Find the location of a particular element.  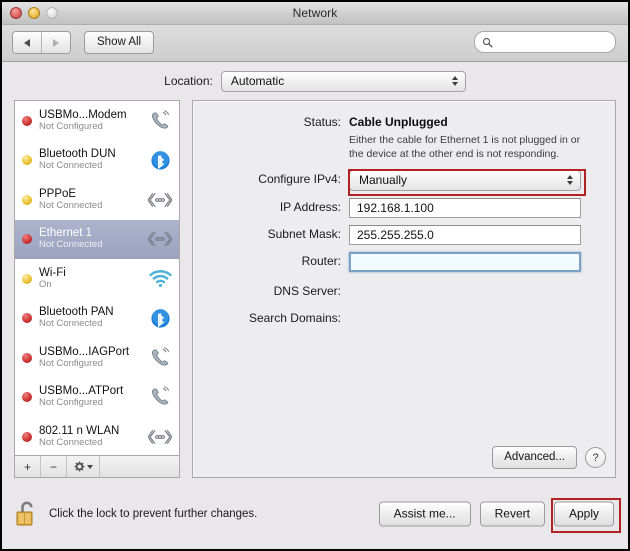

location-row: Location: Automatic is located at coordinates (315, 81).